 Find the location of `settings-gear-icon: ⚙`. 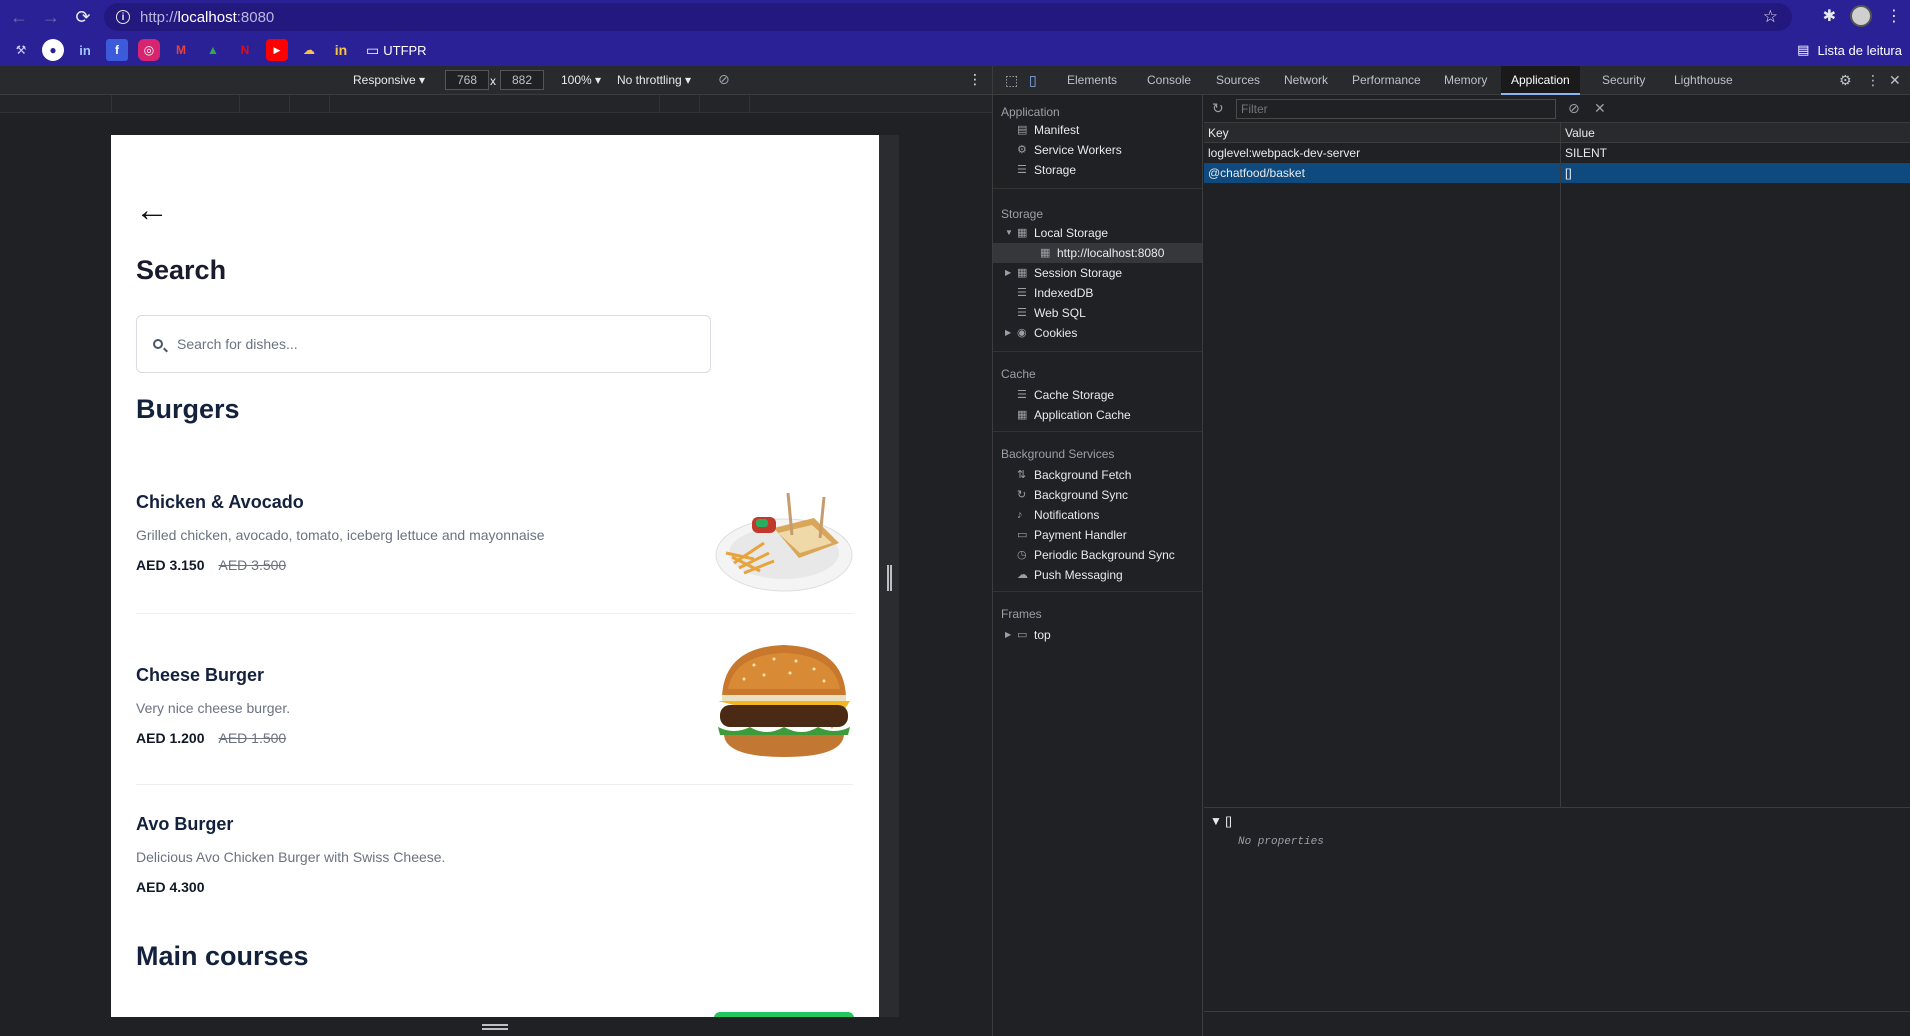

settings-gear-icon: ⚙ is located at coordinates (1845, 80).